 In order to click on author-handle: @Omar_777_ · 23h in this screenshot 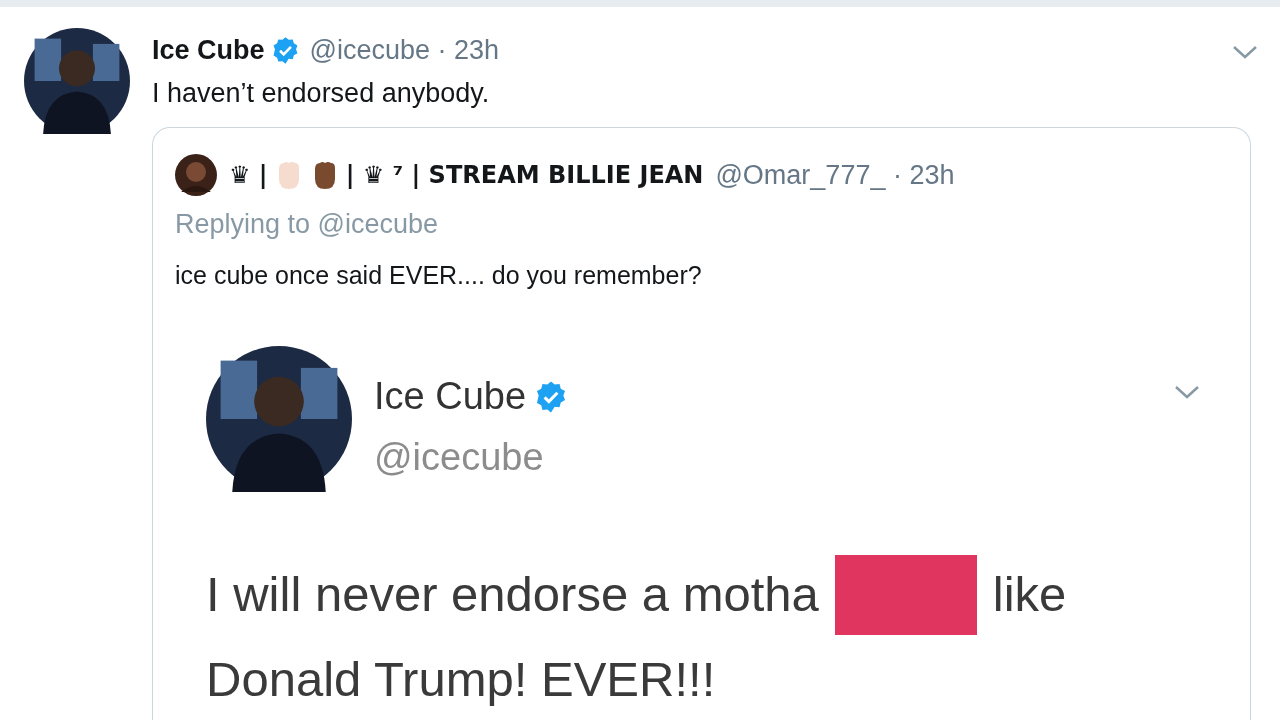, I will do `click(835, 175)`.